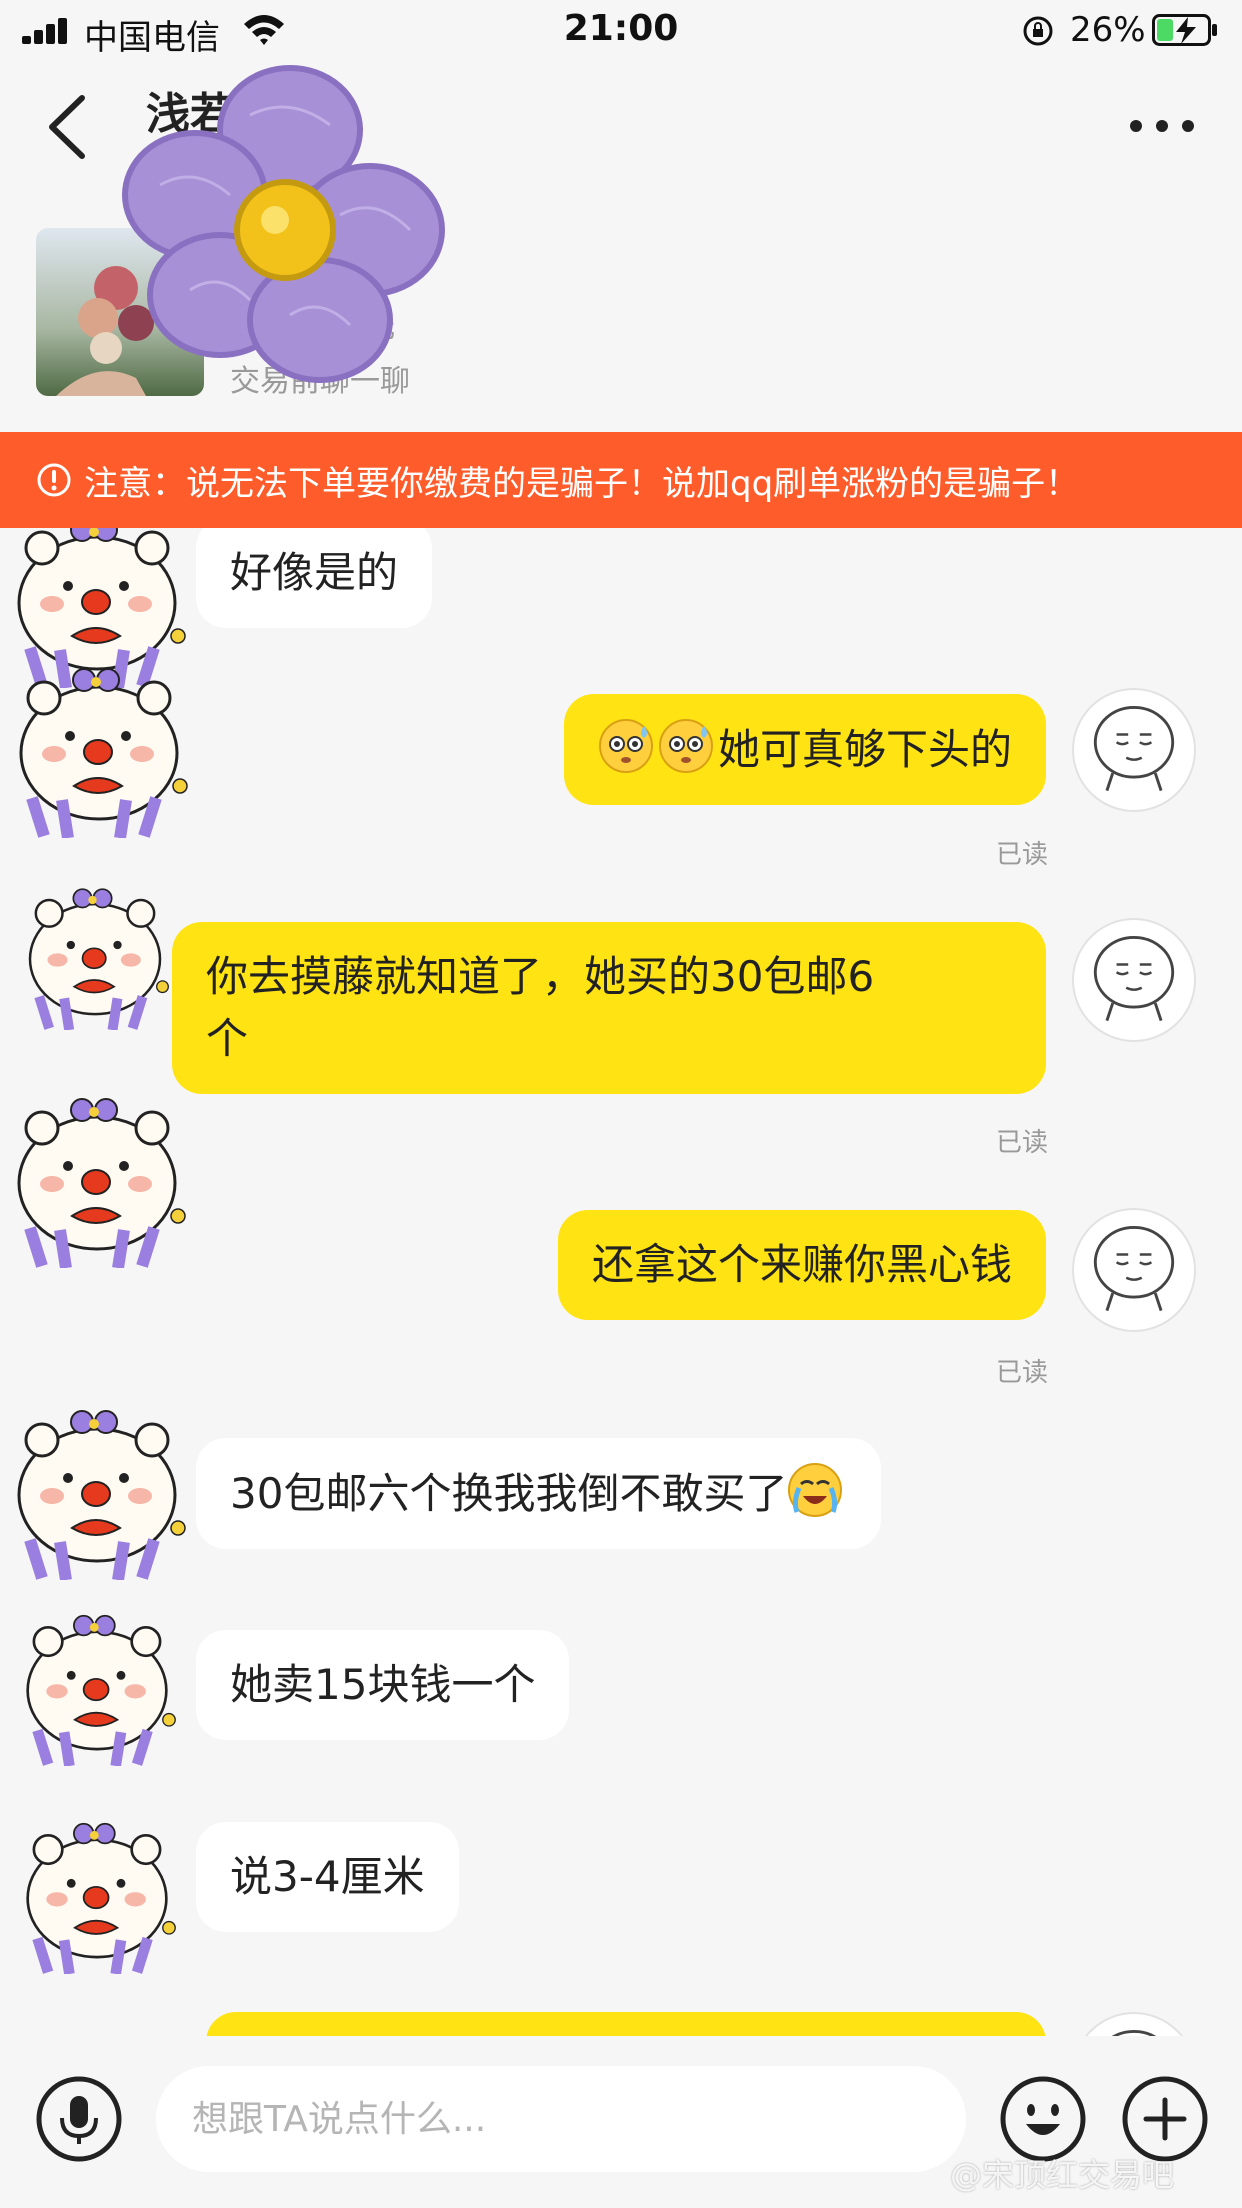 This screenshot has height=2208, width=1242. I want to click on message-bubble-sent: 还拿这个来赚你黑心钱, so click(801, 1265).